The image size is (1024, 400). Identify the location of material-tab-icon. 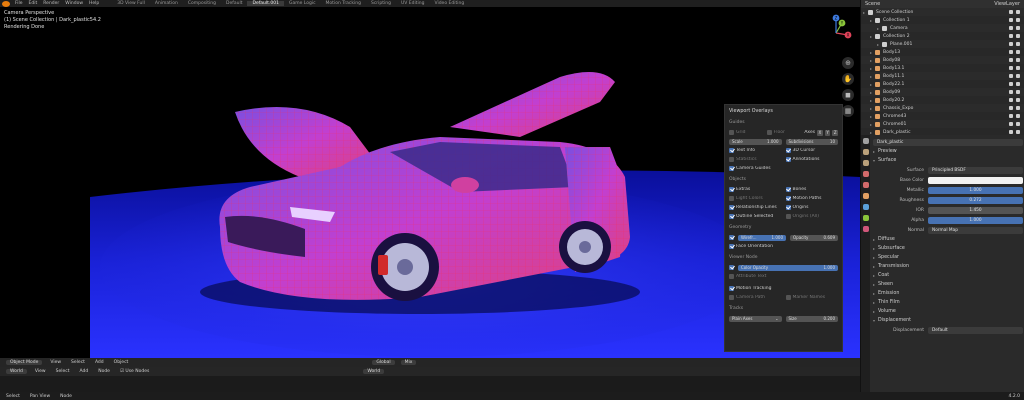
(865, 229).